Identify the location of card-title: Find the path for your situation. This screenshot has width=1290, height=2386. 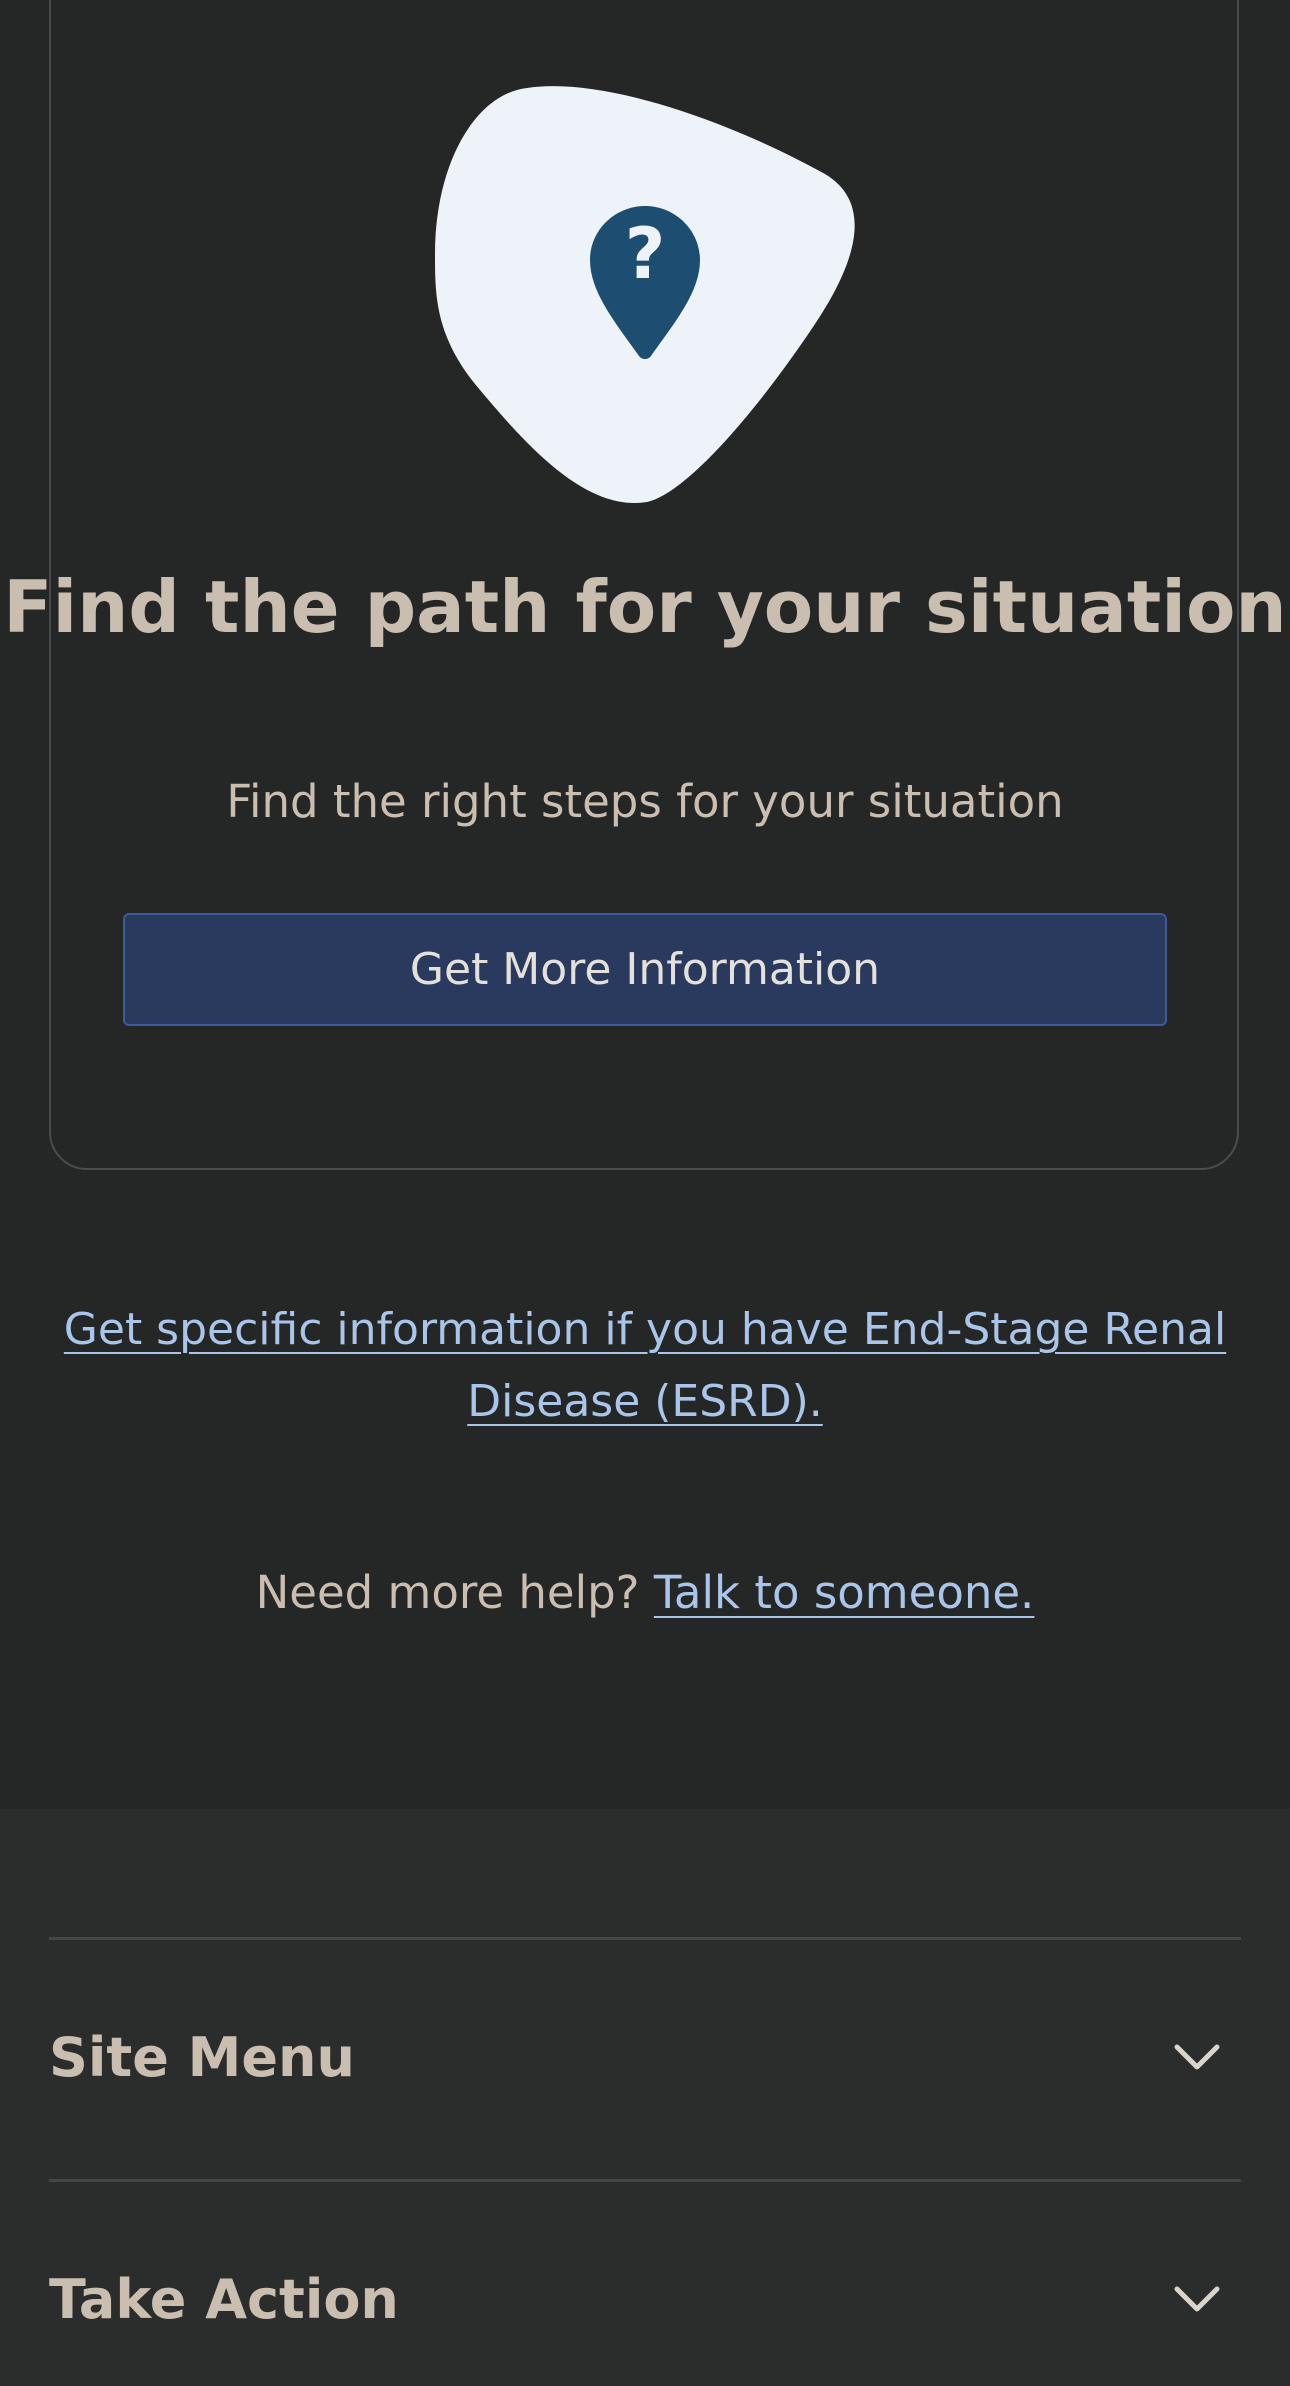
(645, 607).